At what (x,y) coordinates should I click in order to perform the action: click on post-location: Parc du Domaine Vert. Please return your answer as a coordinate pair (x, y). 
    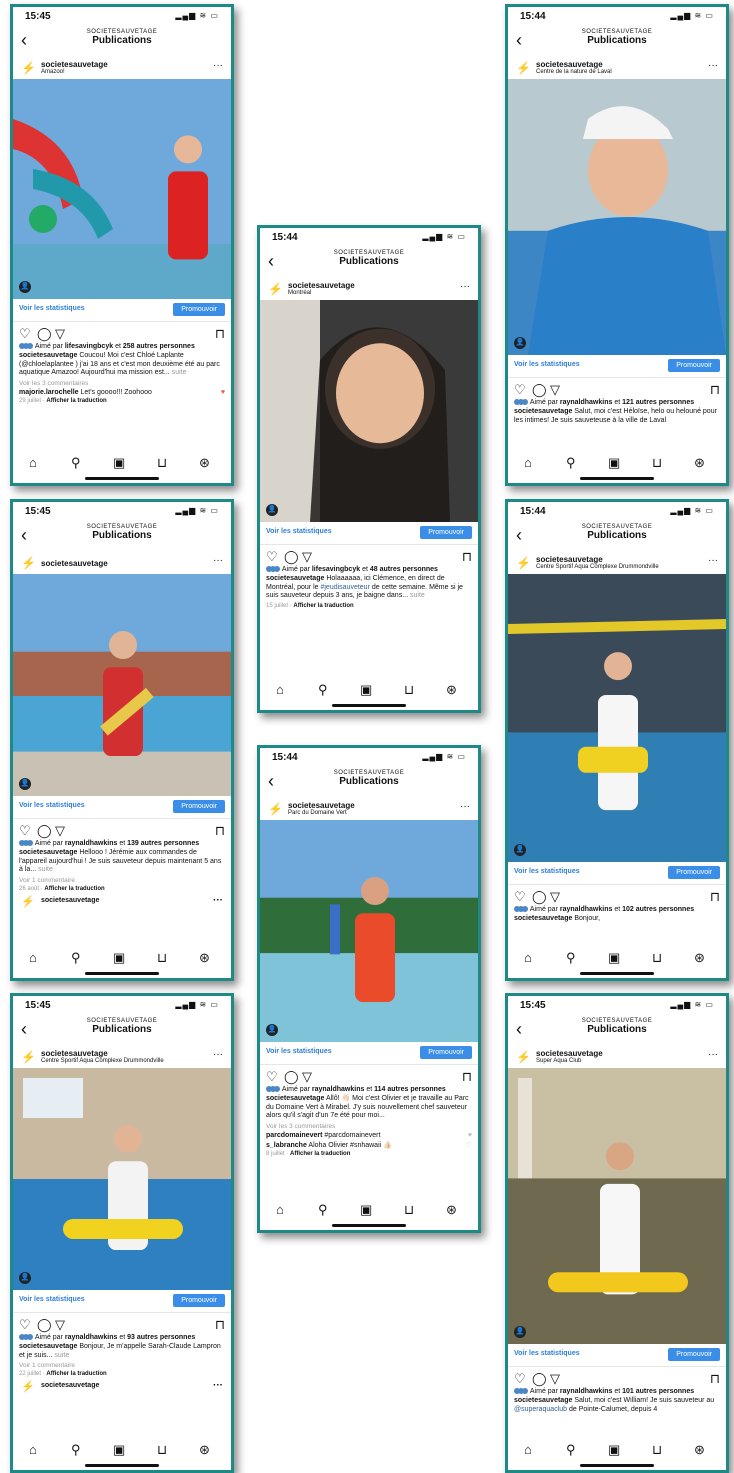
    Looking at the image, I should click on (317, 813).